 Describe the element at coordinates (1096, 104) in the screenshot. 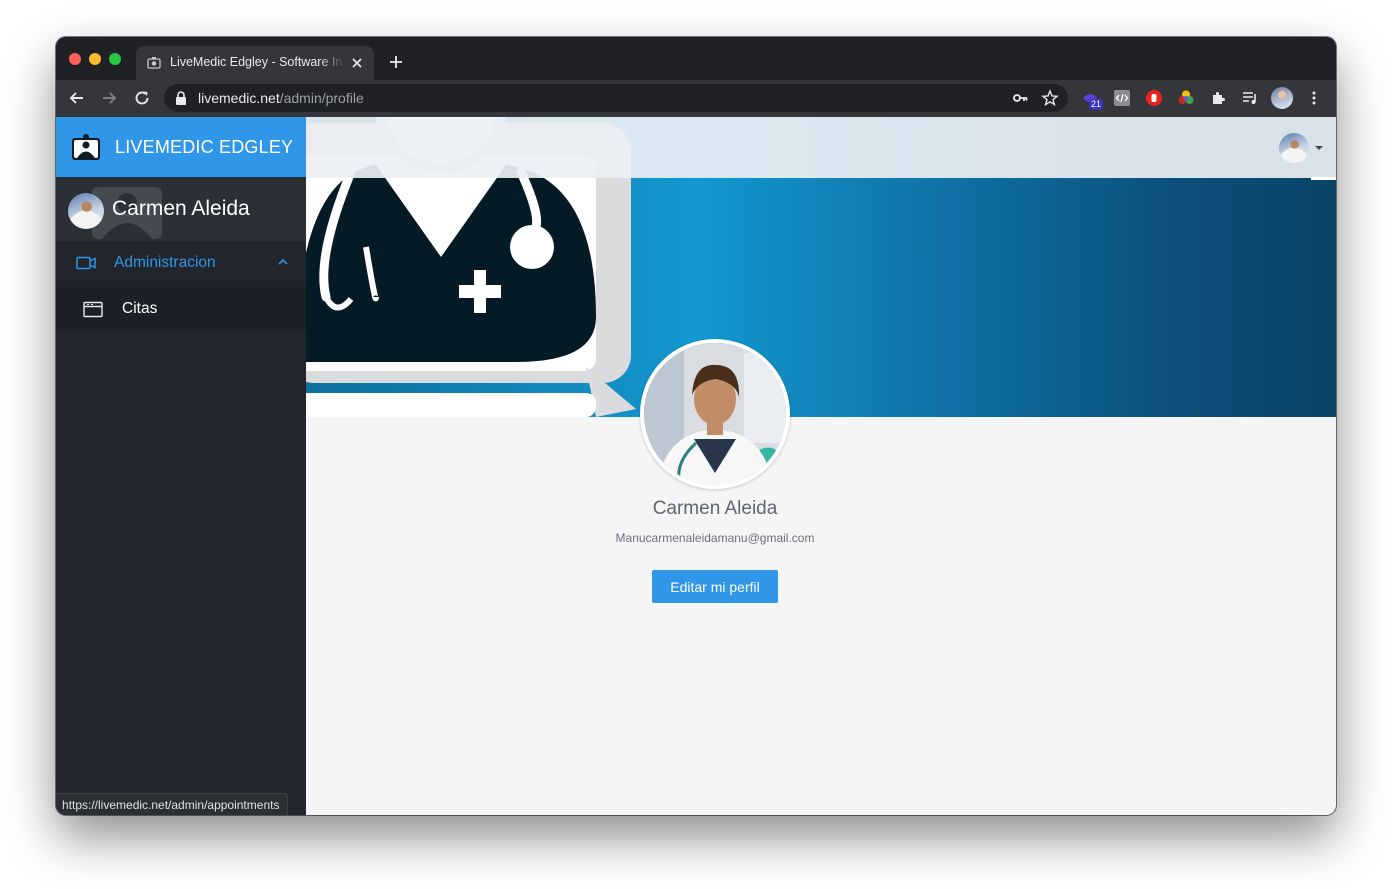

I see `extension-badge: 21` at that location.